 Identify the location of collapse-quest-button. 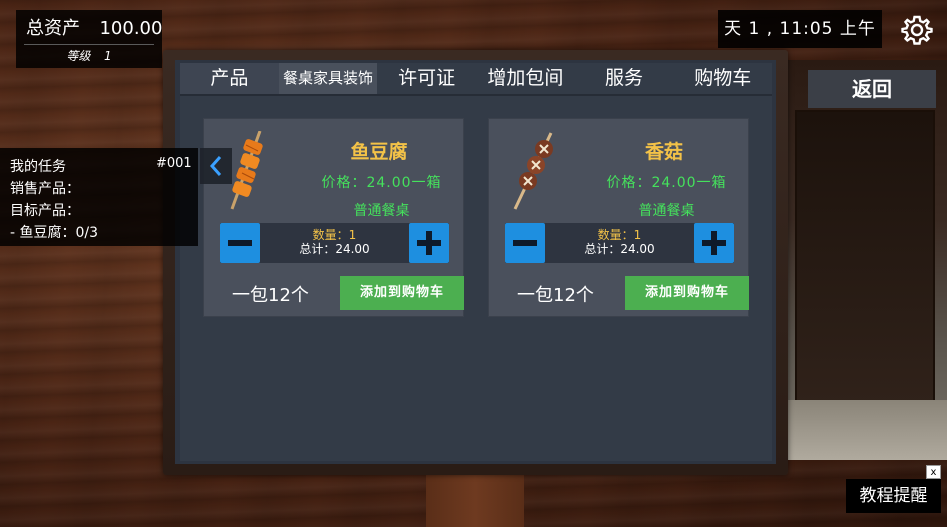
(216, 166).